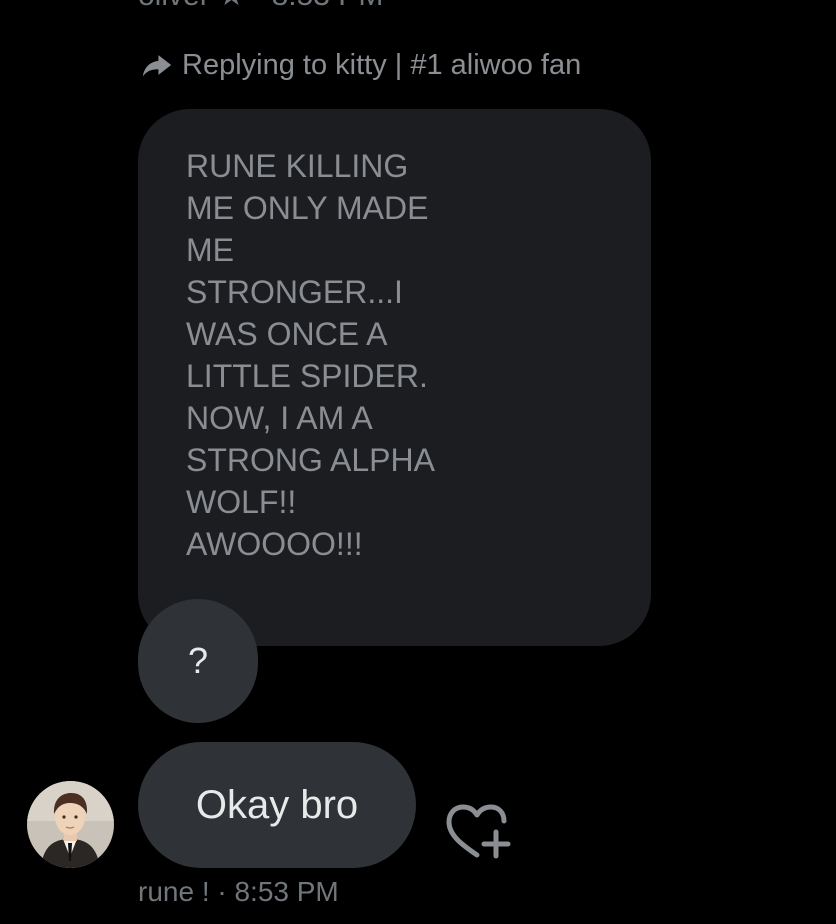 The width and height of the screenshot is (836, 924). I want to click on heart-plus-icon, so click(479, 832).